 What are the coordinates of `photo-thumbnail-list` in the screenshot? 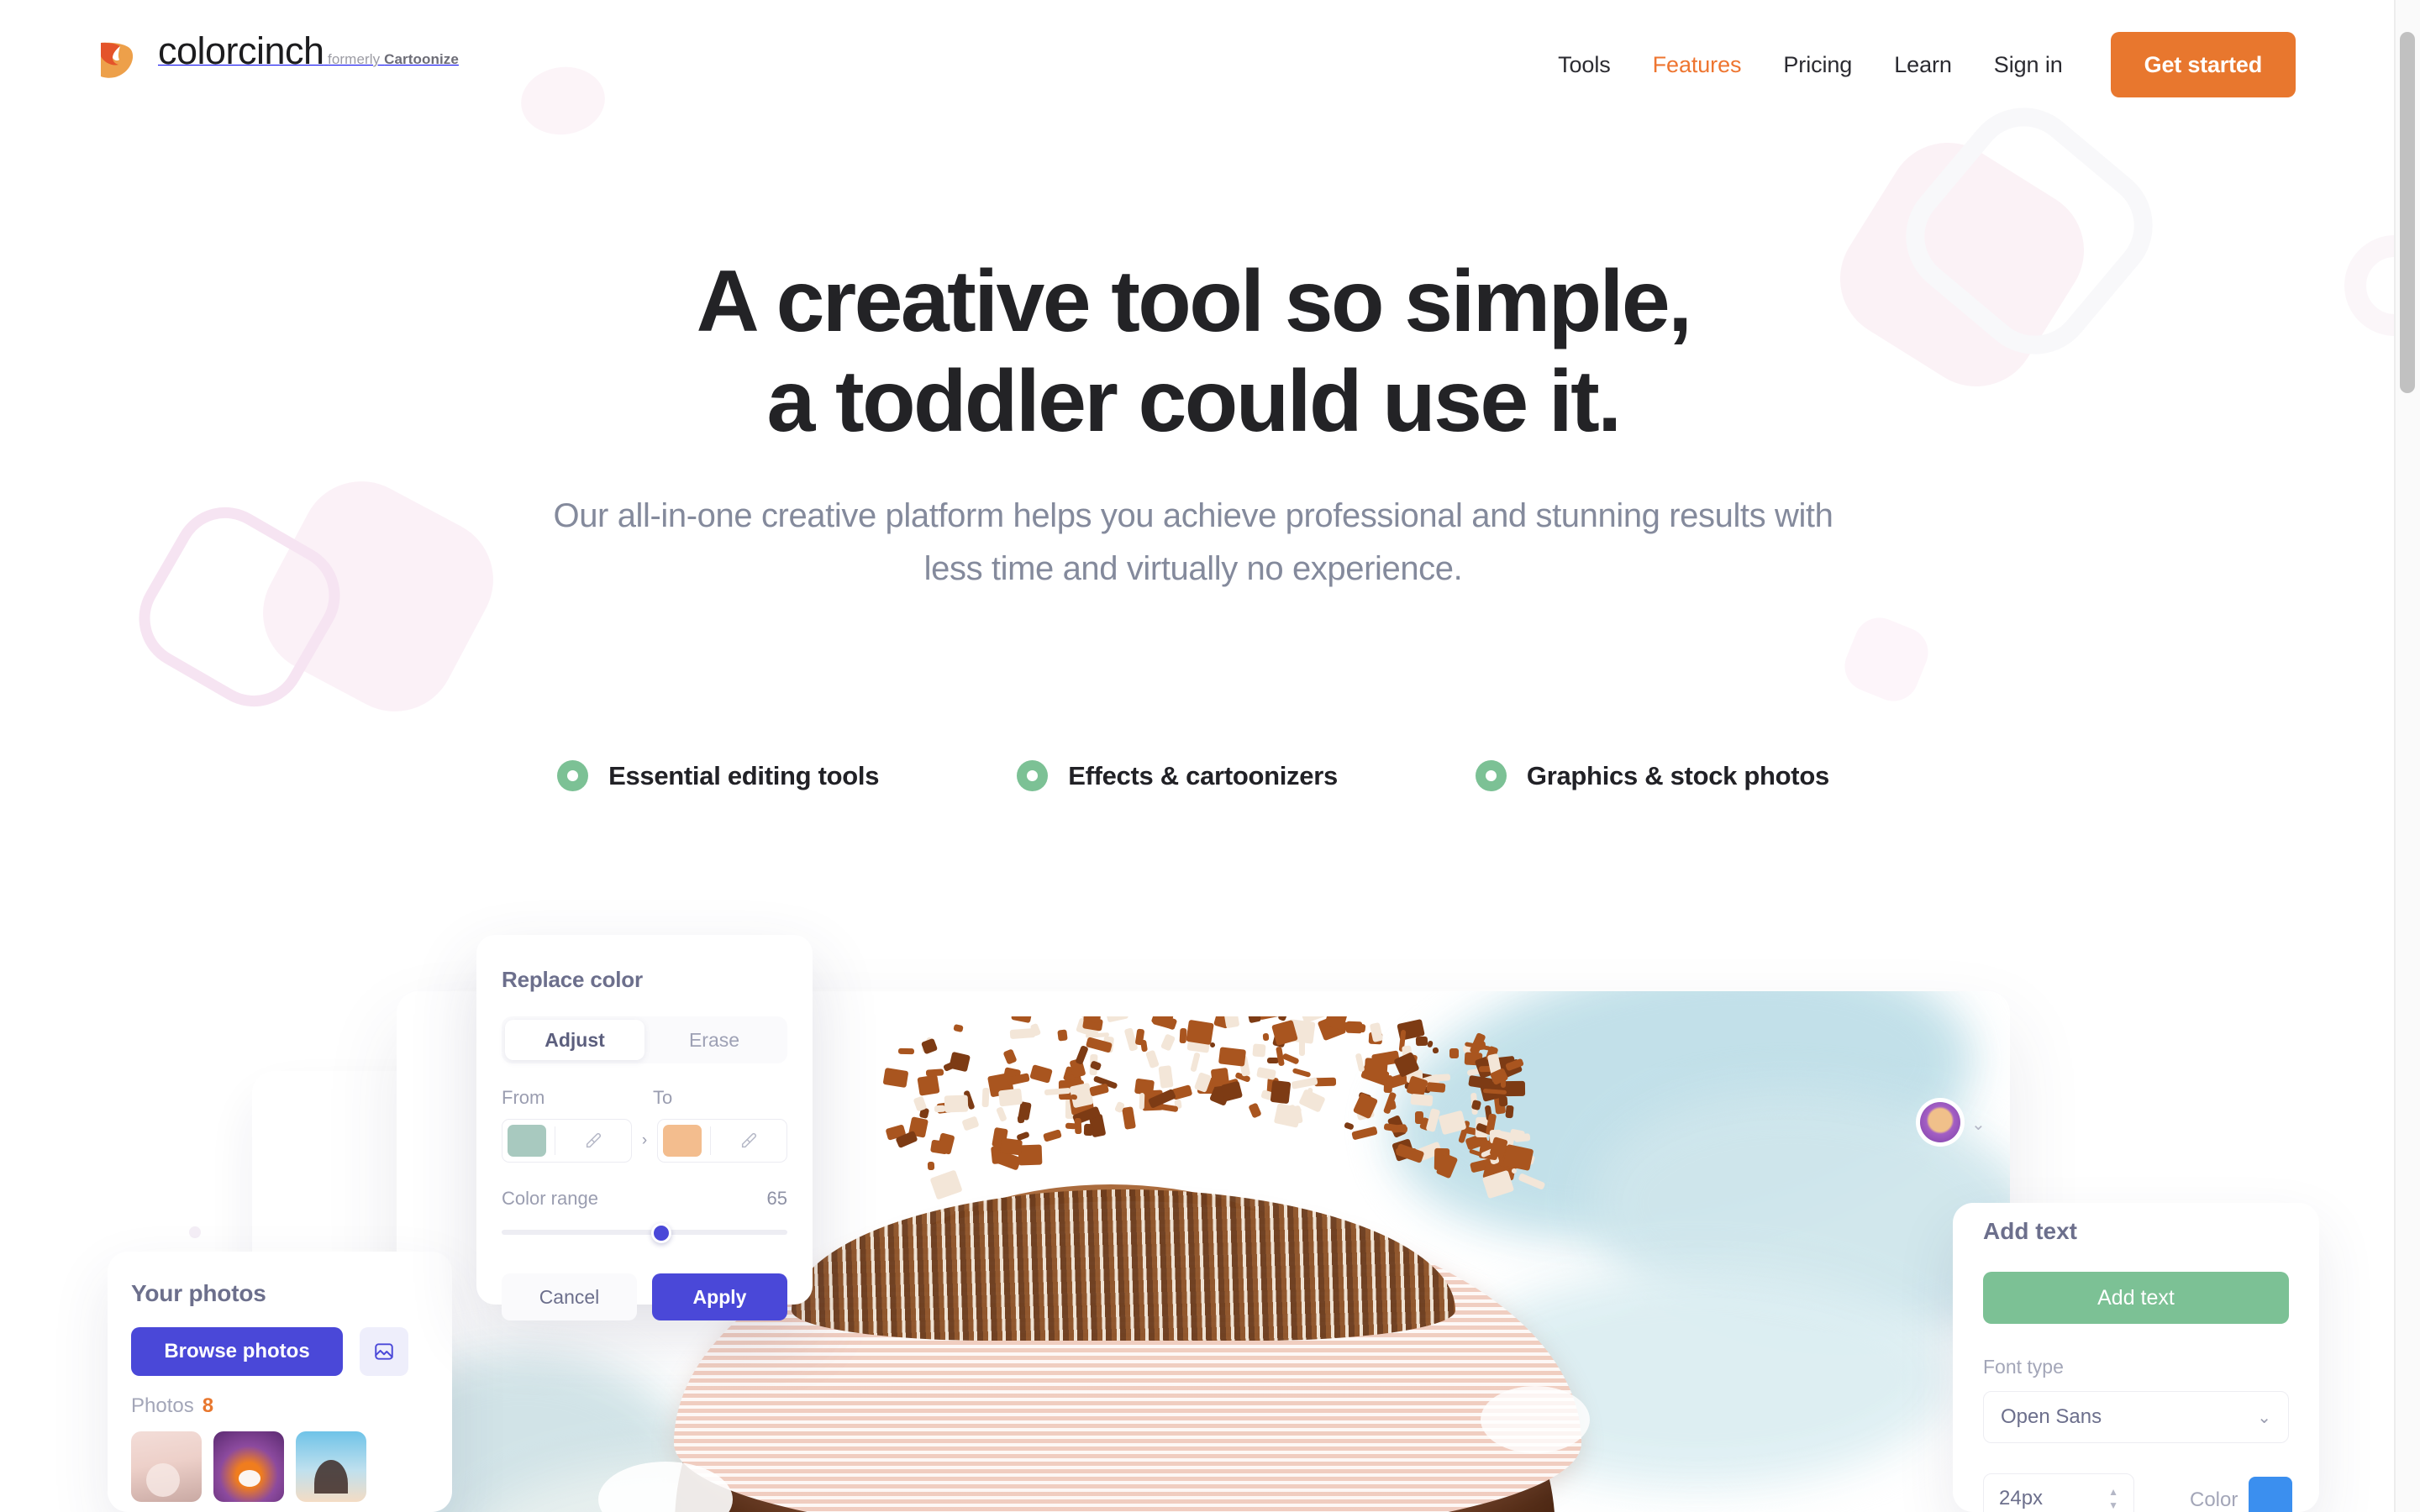 It's located at (280, 1466).